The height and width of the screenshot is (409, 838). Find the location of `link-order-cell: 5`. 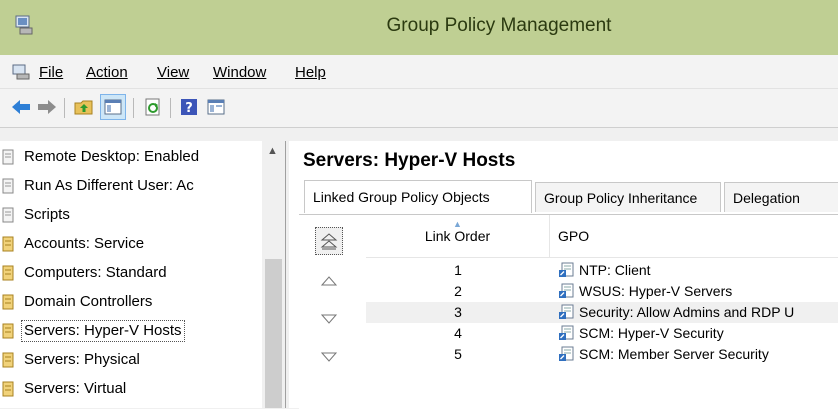

link-order-cell: 5 is located at coordinates (458, 354).